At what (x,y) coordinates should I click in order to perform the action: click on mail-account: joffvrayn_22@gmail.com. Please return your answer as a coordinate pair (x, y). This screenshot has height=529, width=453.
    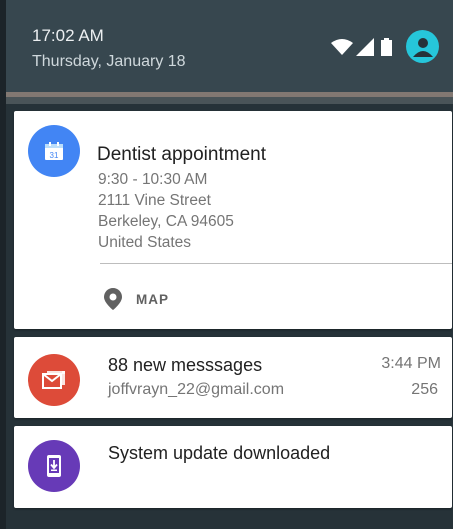
    Looking at the image, I should click on (196, 389).